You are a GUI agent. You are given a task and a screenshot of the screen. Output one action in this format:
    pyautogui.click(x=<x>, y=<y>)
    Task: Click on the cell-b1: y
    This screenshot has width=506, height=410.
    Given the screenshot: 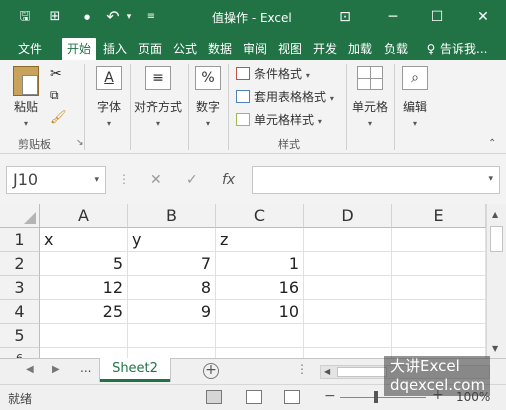 What is the action you would take?
    pyautogui.click(x=172, y=240)
    